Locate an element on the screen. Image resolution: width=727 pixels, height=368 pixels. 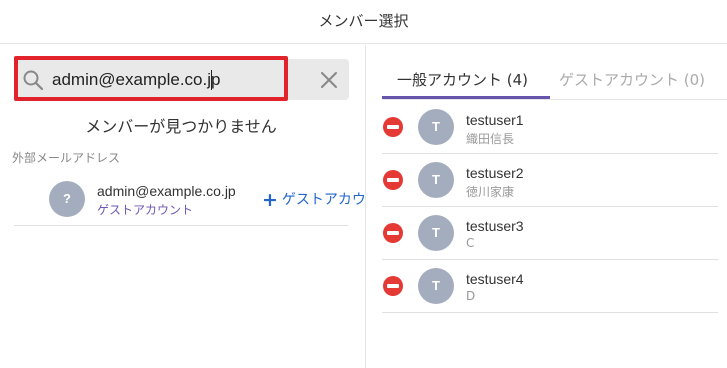
add-guest-account-button: + ゲストアカウ is located at coordinates (313, 200).